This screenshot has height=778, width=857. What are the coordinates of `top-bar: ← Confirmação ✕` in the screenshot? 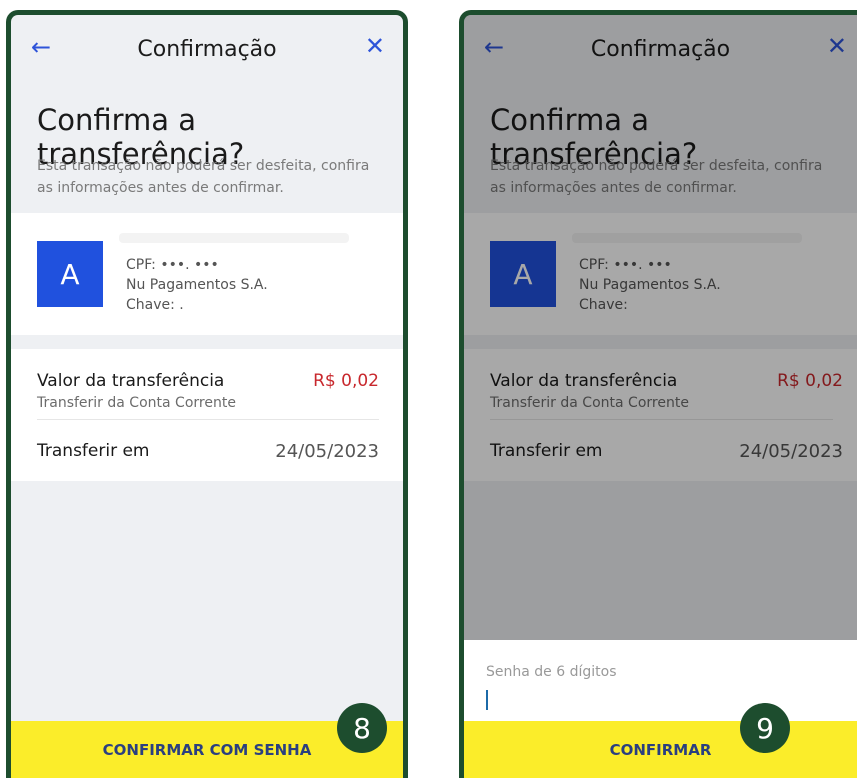 It's located at (207, 49).